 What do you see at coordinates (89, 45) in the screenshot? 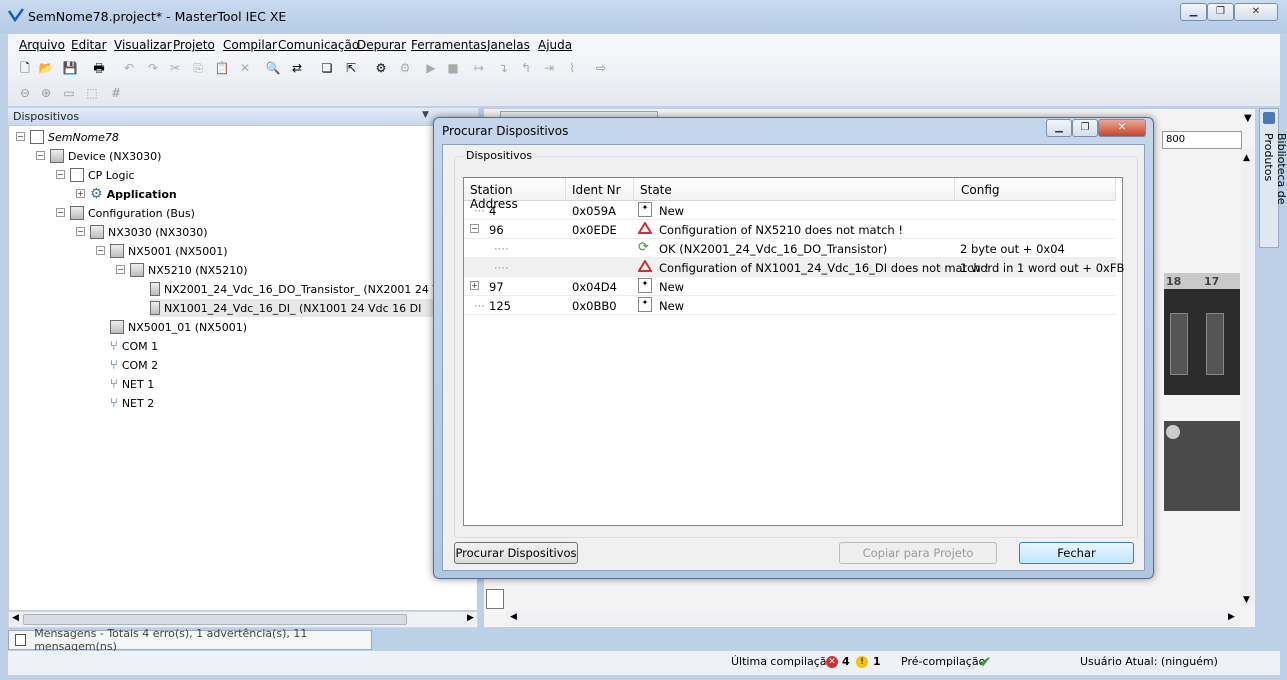
I see `menu-editar: Editar` at bounding box center [89, 45].